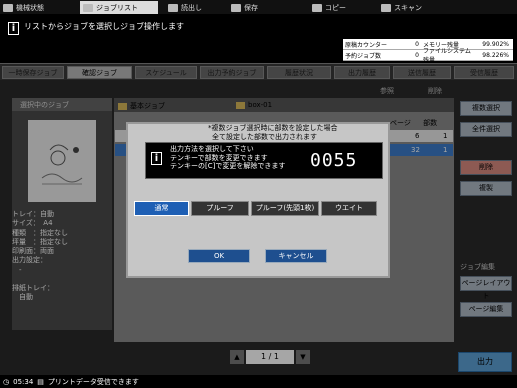 Image resolution: width=517 pixels, height=388 pixels. Describe the element at coordinates (428, 56) in the screenshot. I see `counter-row: 予約ジョブ数 0 ファイルシステム残量 98.226%` at that location.